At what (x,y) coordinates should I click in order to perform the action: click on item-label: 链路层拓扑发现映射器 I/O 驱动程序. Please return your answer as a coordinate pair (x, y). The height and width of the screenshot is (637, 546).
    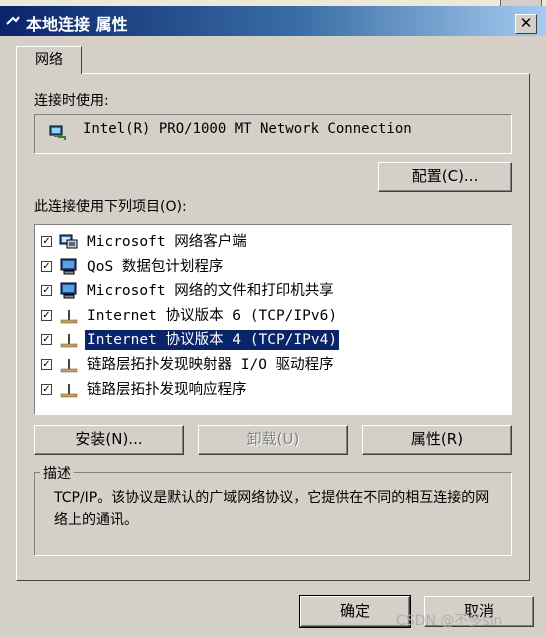
    Looking at the image, I should click on (210, 365).